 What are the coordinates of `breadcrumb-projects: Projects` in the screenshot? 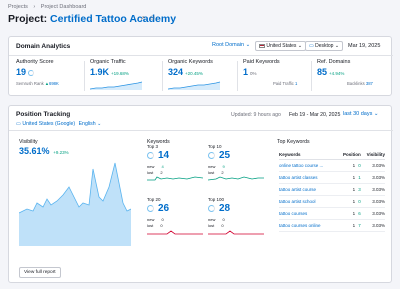 It's located at (18, 7).